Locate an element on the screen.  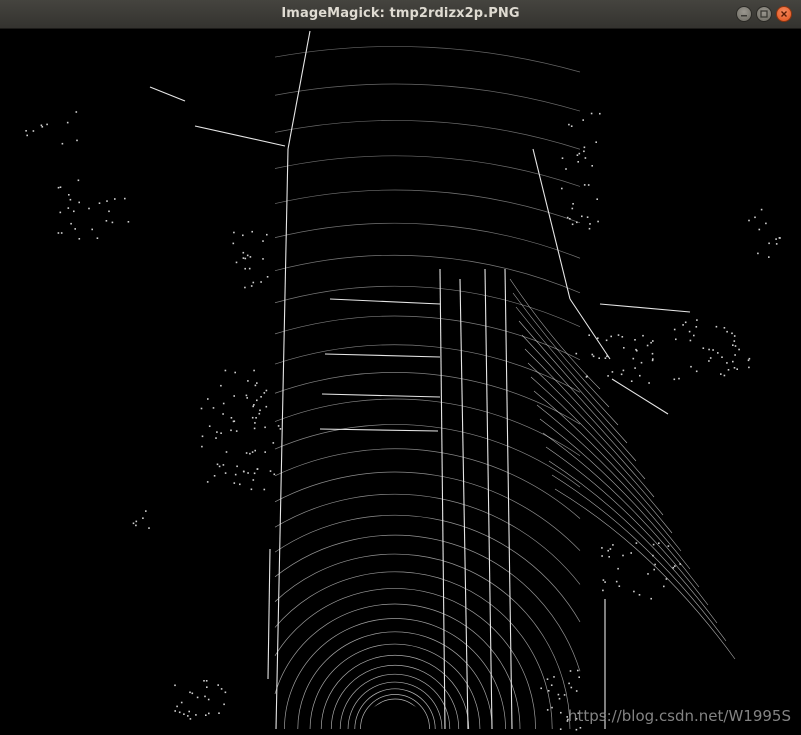
maximize-button is located at coordinates (764, 14).